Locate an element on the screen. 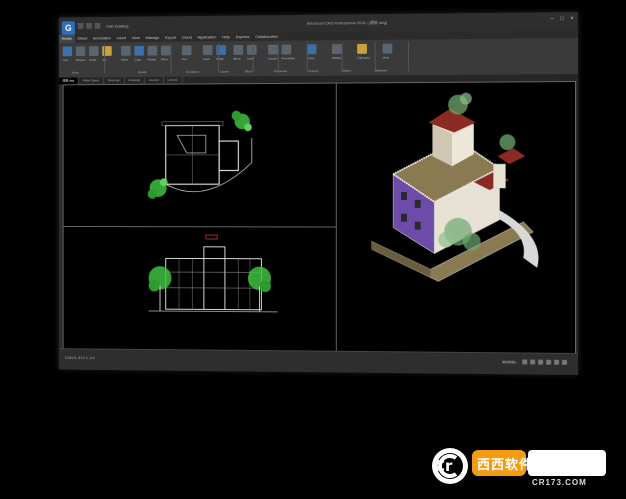  app-logo-icon: G is located at coordinates (68, 28).